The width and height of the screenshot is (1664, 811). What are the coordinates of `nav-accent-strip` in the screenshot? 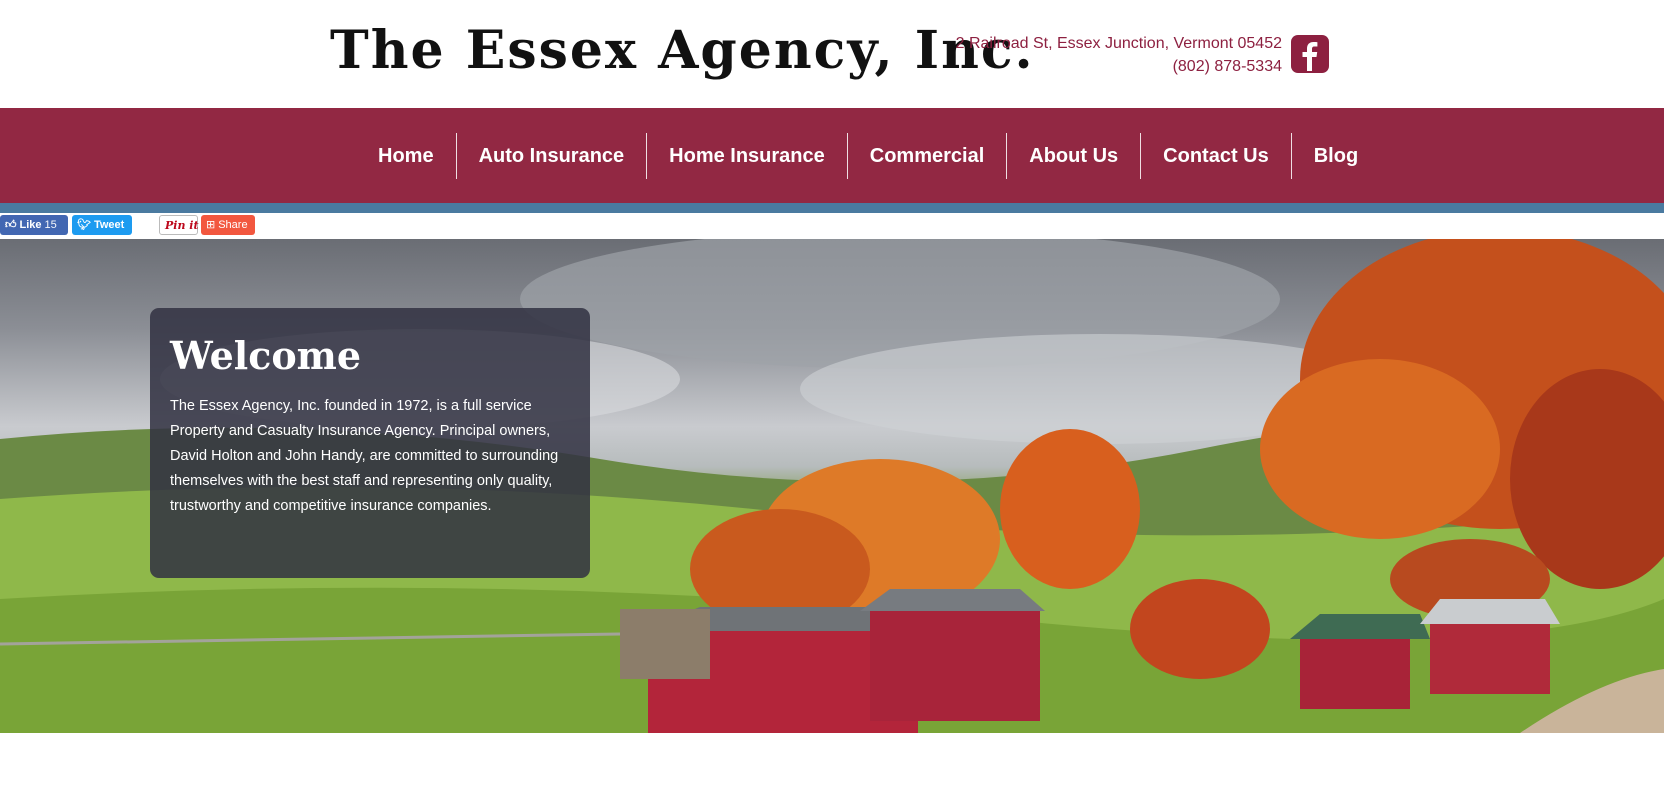 It's located at (832, 208).